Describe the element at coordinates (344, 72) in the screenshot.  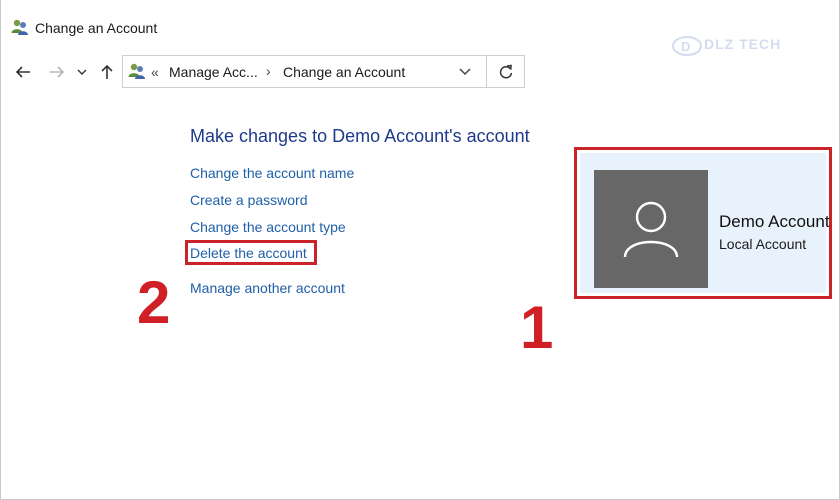
I see `breadcrumb-change-account: Change an Account` at that location.